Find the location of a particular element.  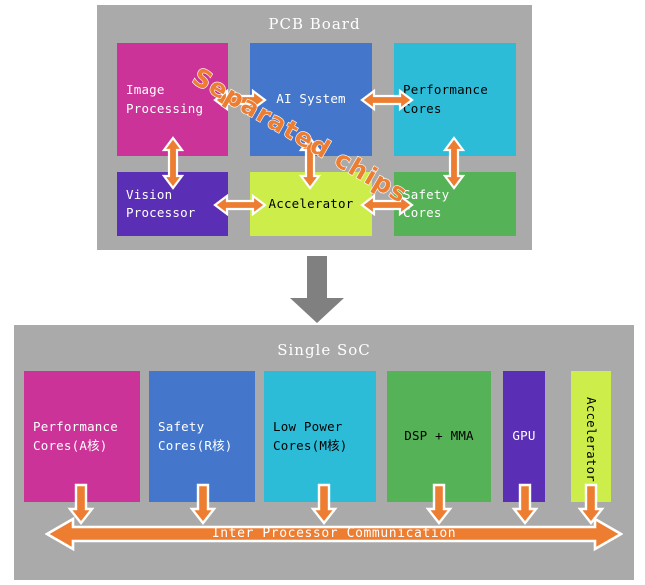

pcb-board-title: PCB Board is located at coordinates (314, 24).